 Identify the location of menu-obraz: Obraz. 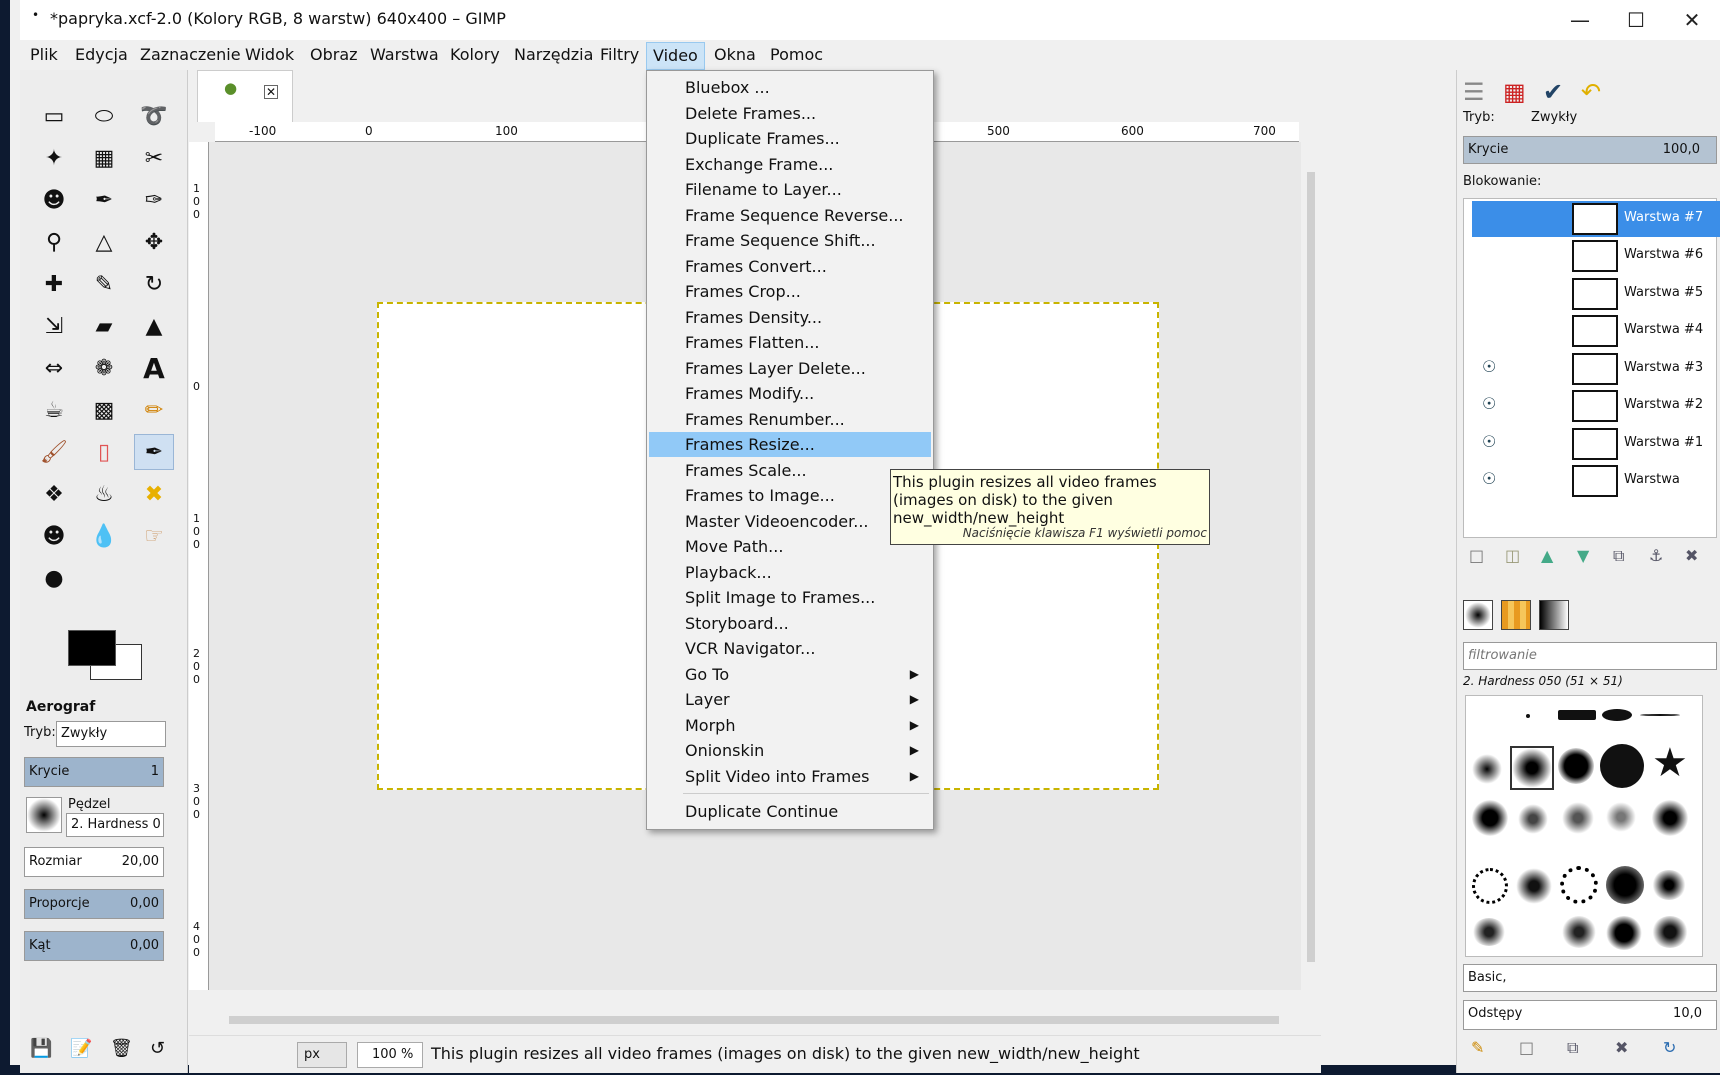
(334, 56).